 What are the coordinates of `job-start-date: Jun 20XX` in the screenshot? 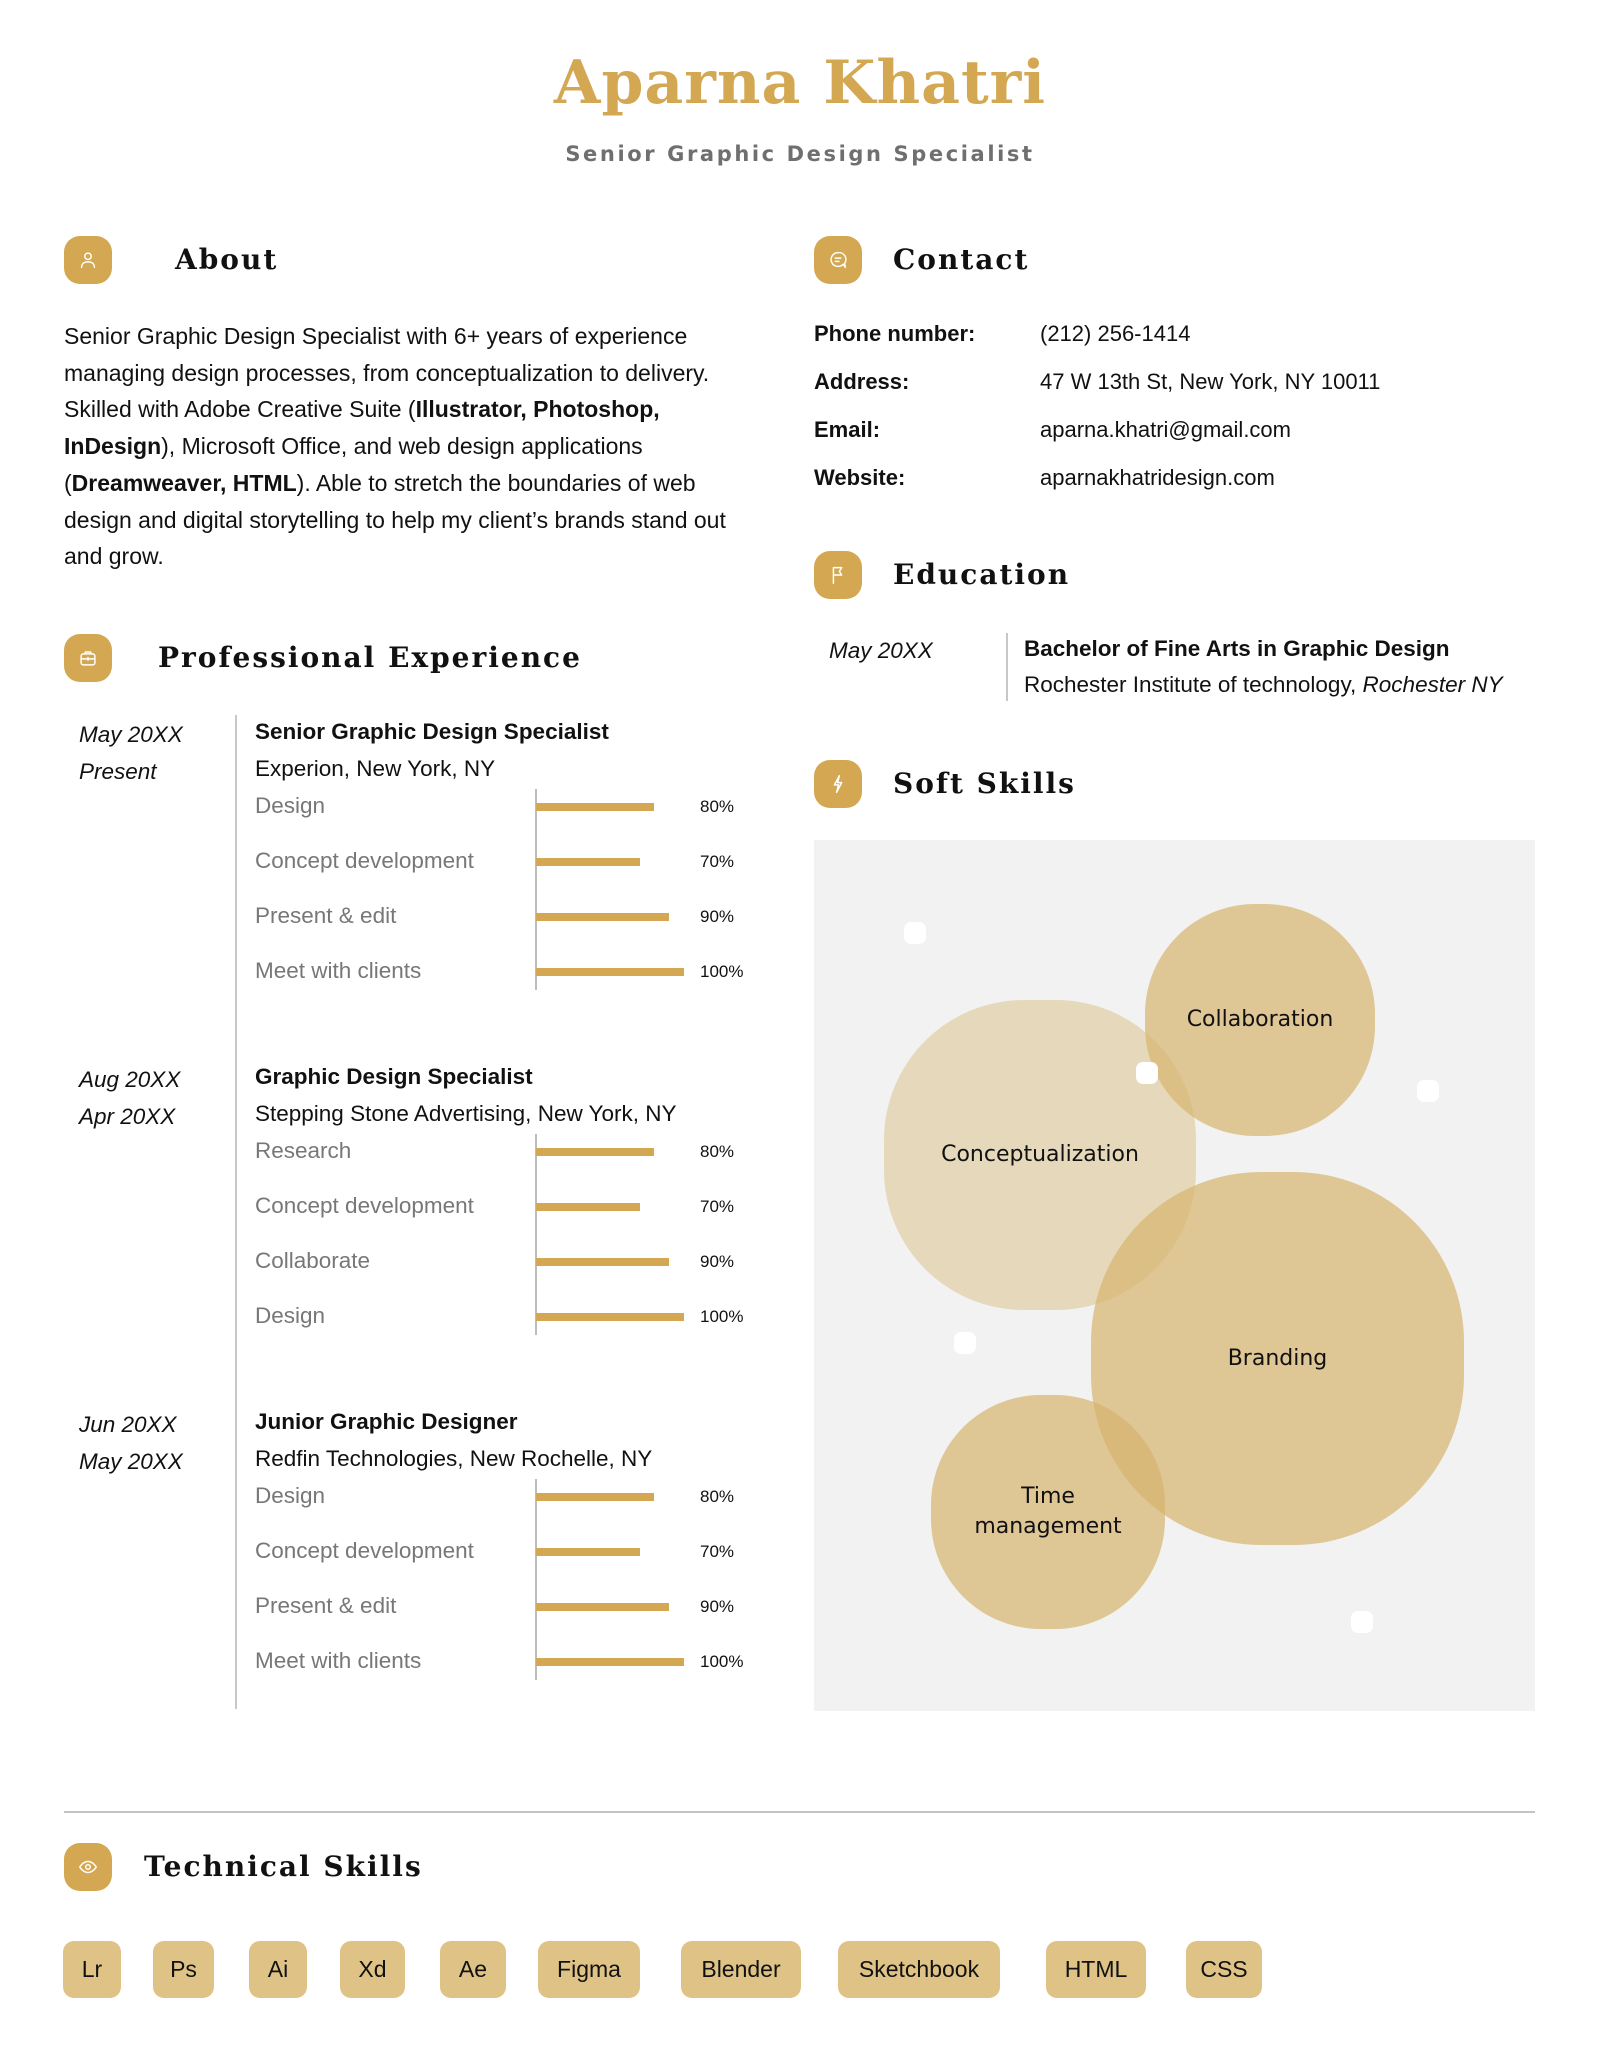 It's located at (128, 1424).